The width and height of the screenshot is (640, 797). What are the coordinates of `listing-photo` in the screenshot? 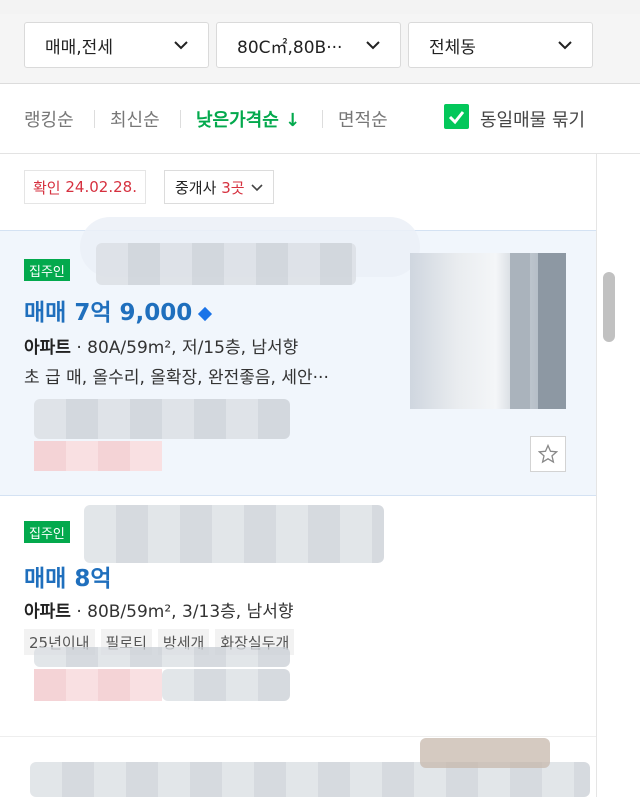 It's located at (488, 331).